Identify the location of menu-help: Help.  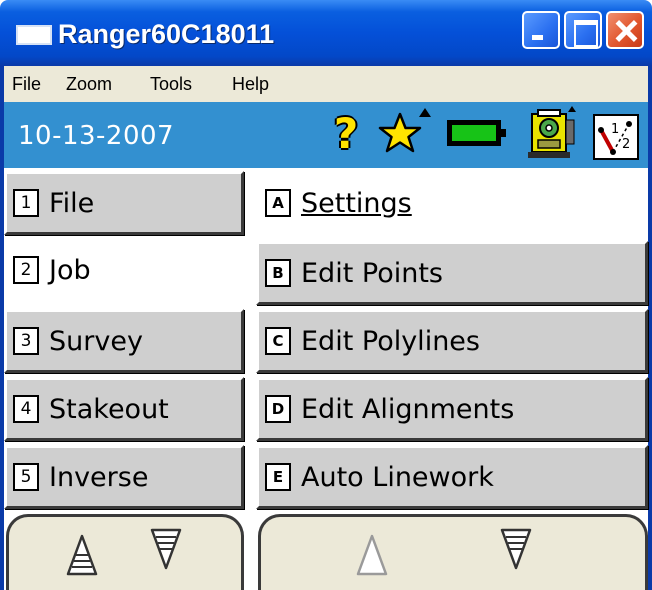
(250, 84).